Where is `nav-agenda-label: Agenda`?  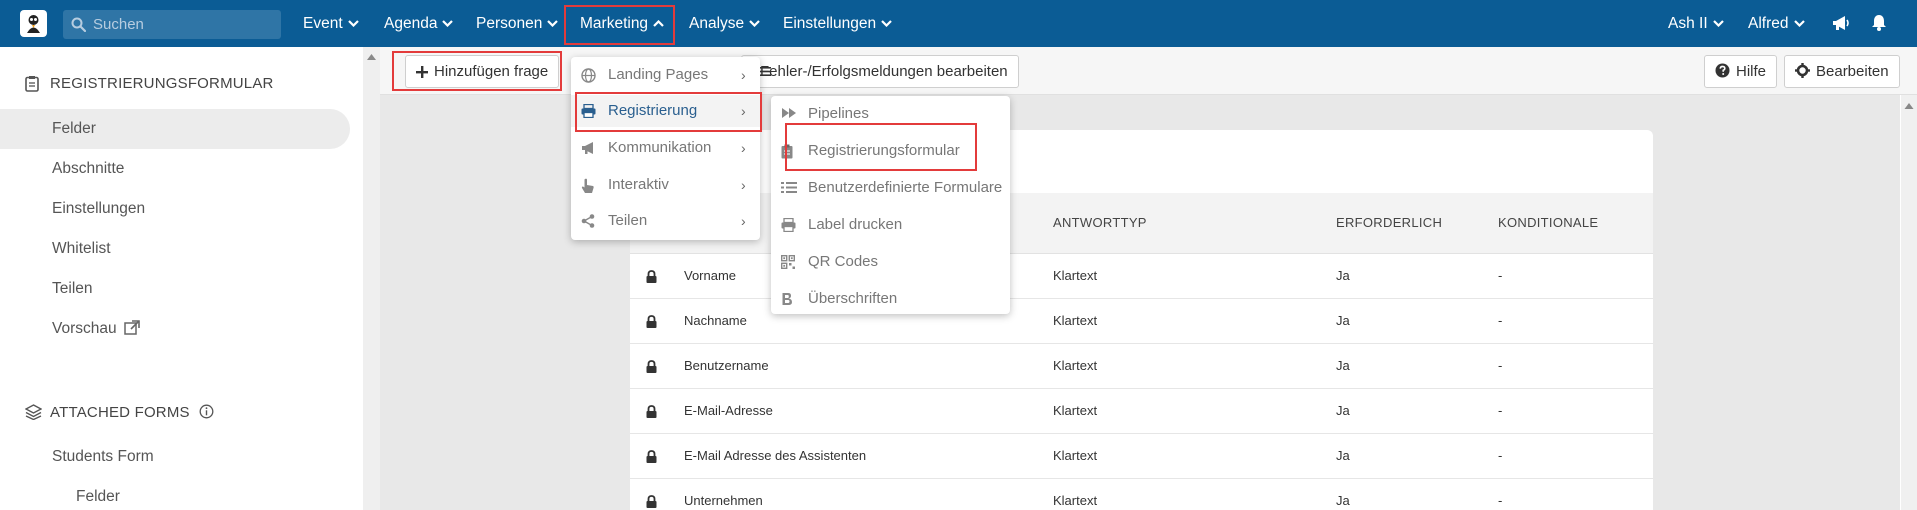
nav-agenda-label: Agenda is located at coordinates (411, 23).